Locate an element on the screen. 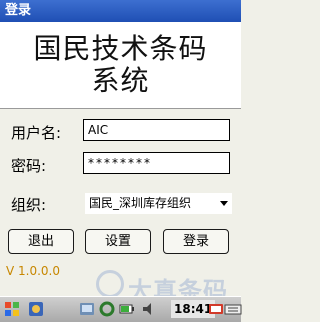  taskbar: 18:41 is located at coordinates (121, 309).